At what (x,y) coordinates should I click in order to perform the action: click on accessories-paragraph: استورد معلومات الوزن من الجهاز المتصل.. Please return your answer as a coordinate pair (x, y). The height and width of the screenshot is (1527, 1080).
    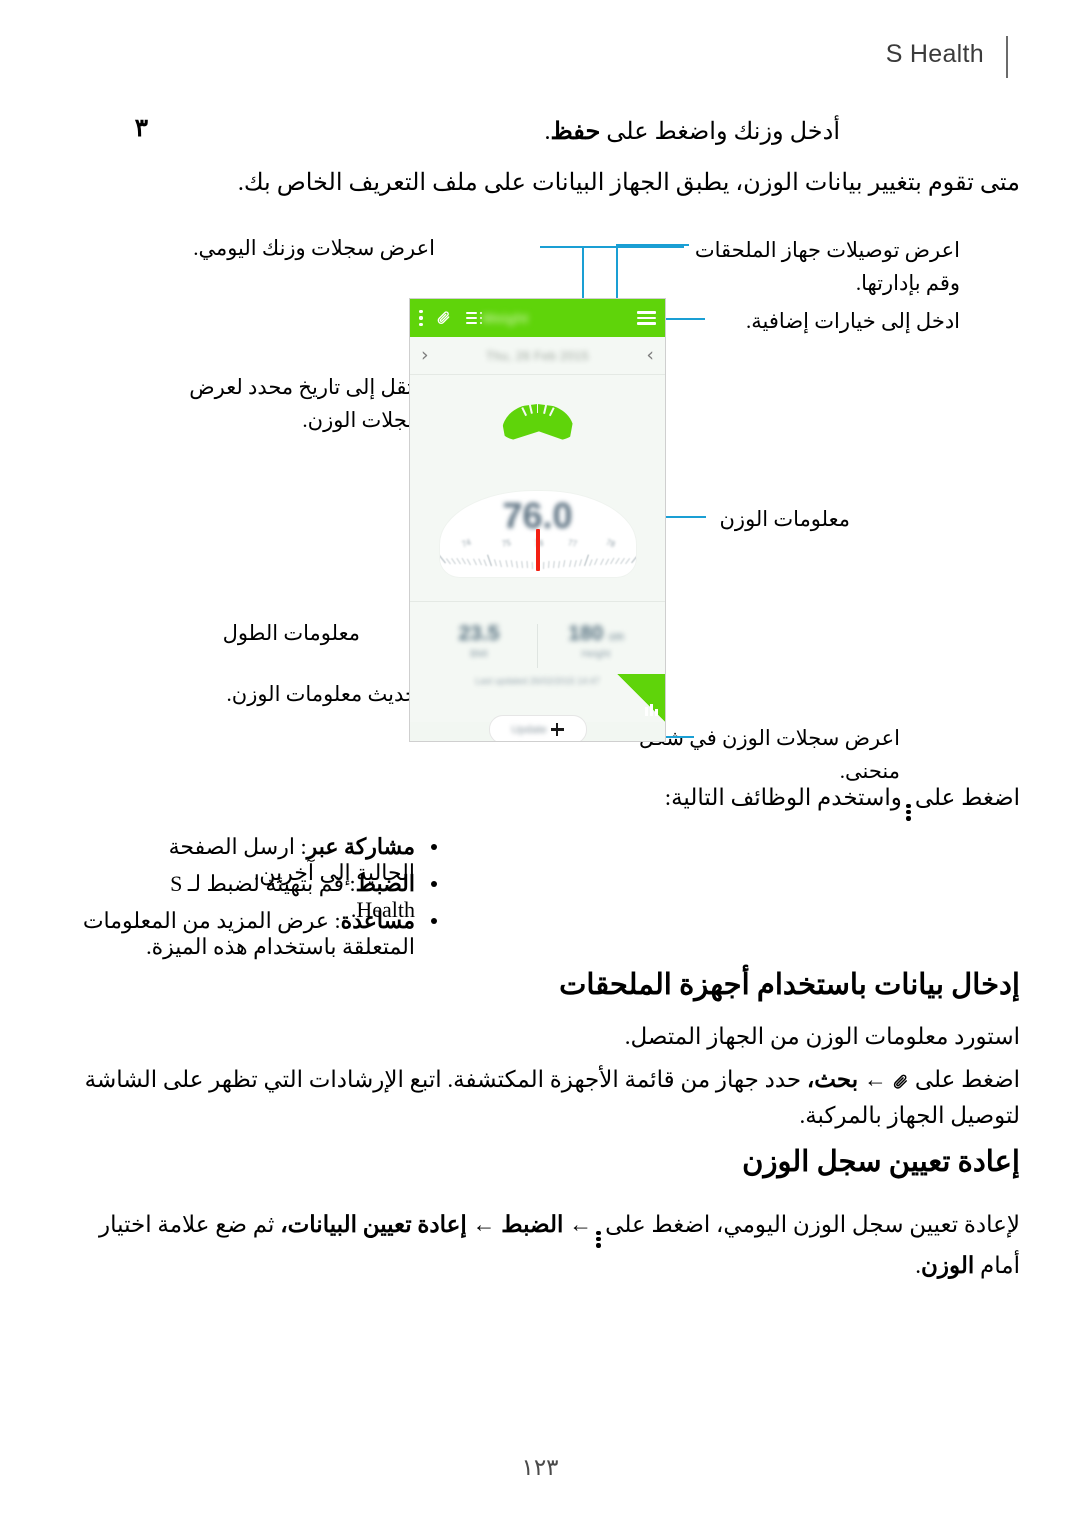
    Looking at the image, I should click on (822, 1036).